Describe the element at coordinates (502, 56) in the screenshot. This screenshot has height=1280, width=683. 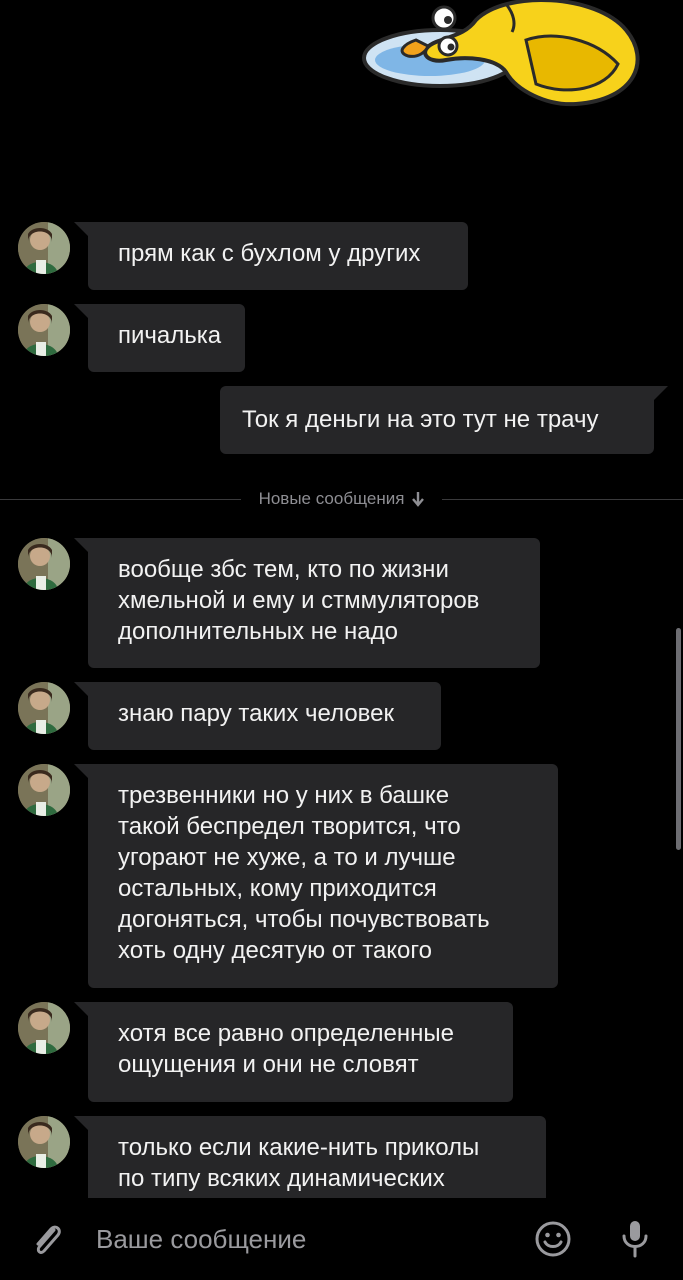
I see `yellow-duck-sticker-icon` at that location.